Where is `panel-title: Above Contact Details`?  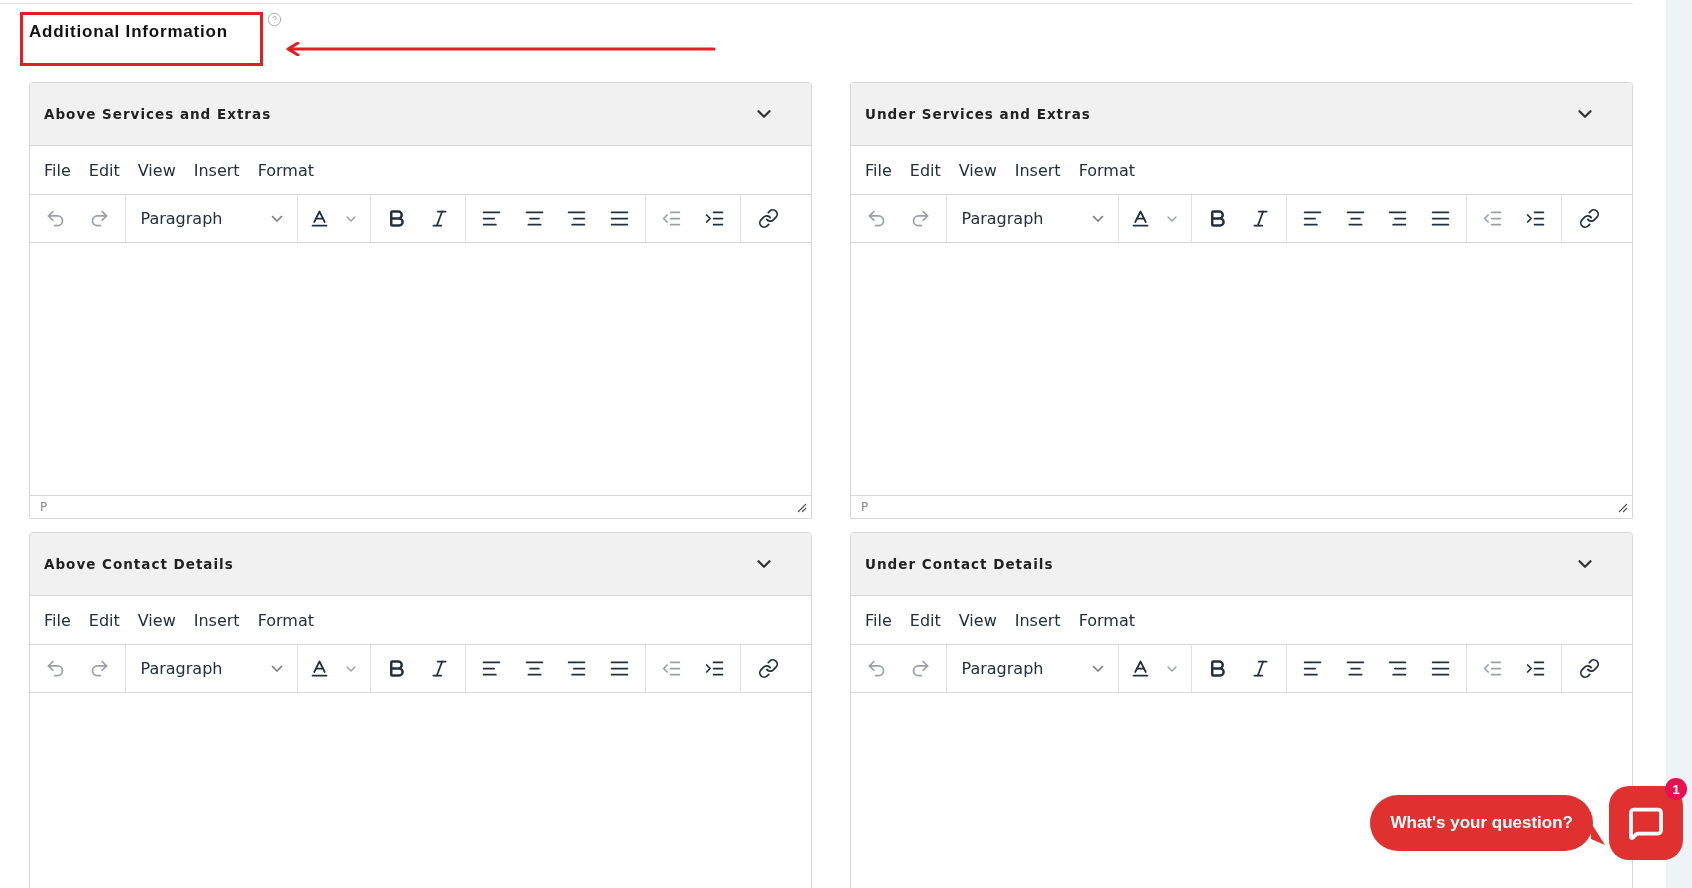 panel-title: Above Contact Details is located at coordinates (139, 564).